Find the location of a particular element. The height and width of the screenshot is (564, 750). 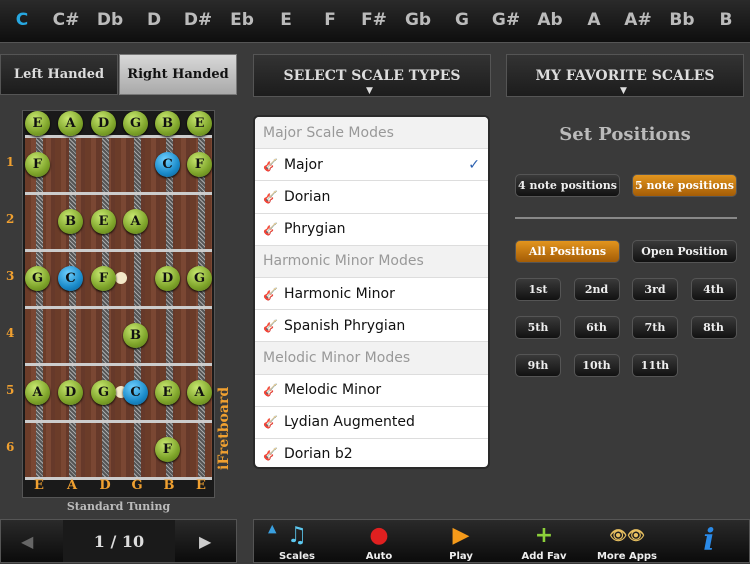

position-2nd-button: 2nd is located at coordinates (596, 289).